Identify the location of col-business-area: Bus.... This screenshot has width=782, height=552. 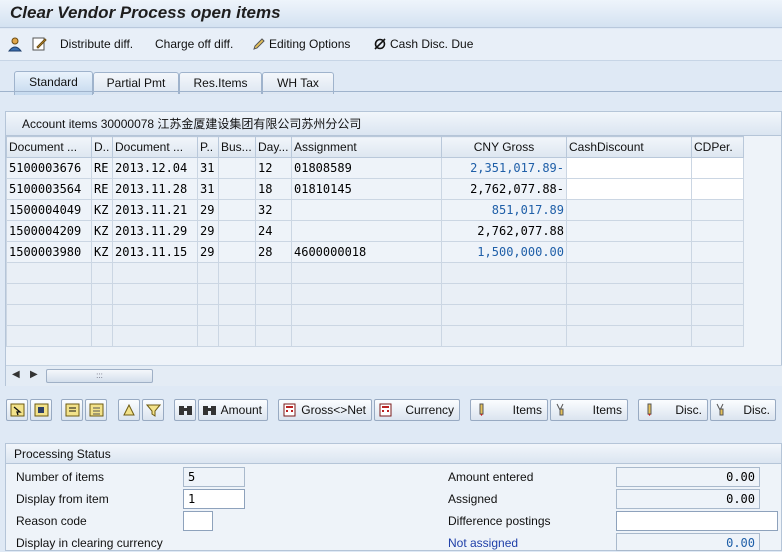
(237, 147).